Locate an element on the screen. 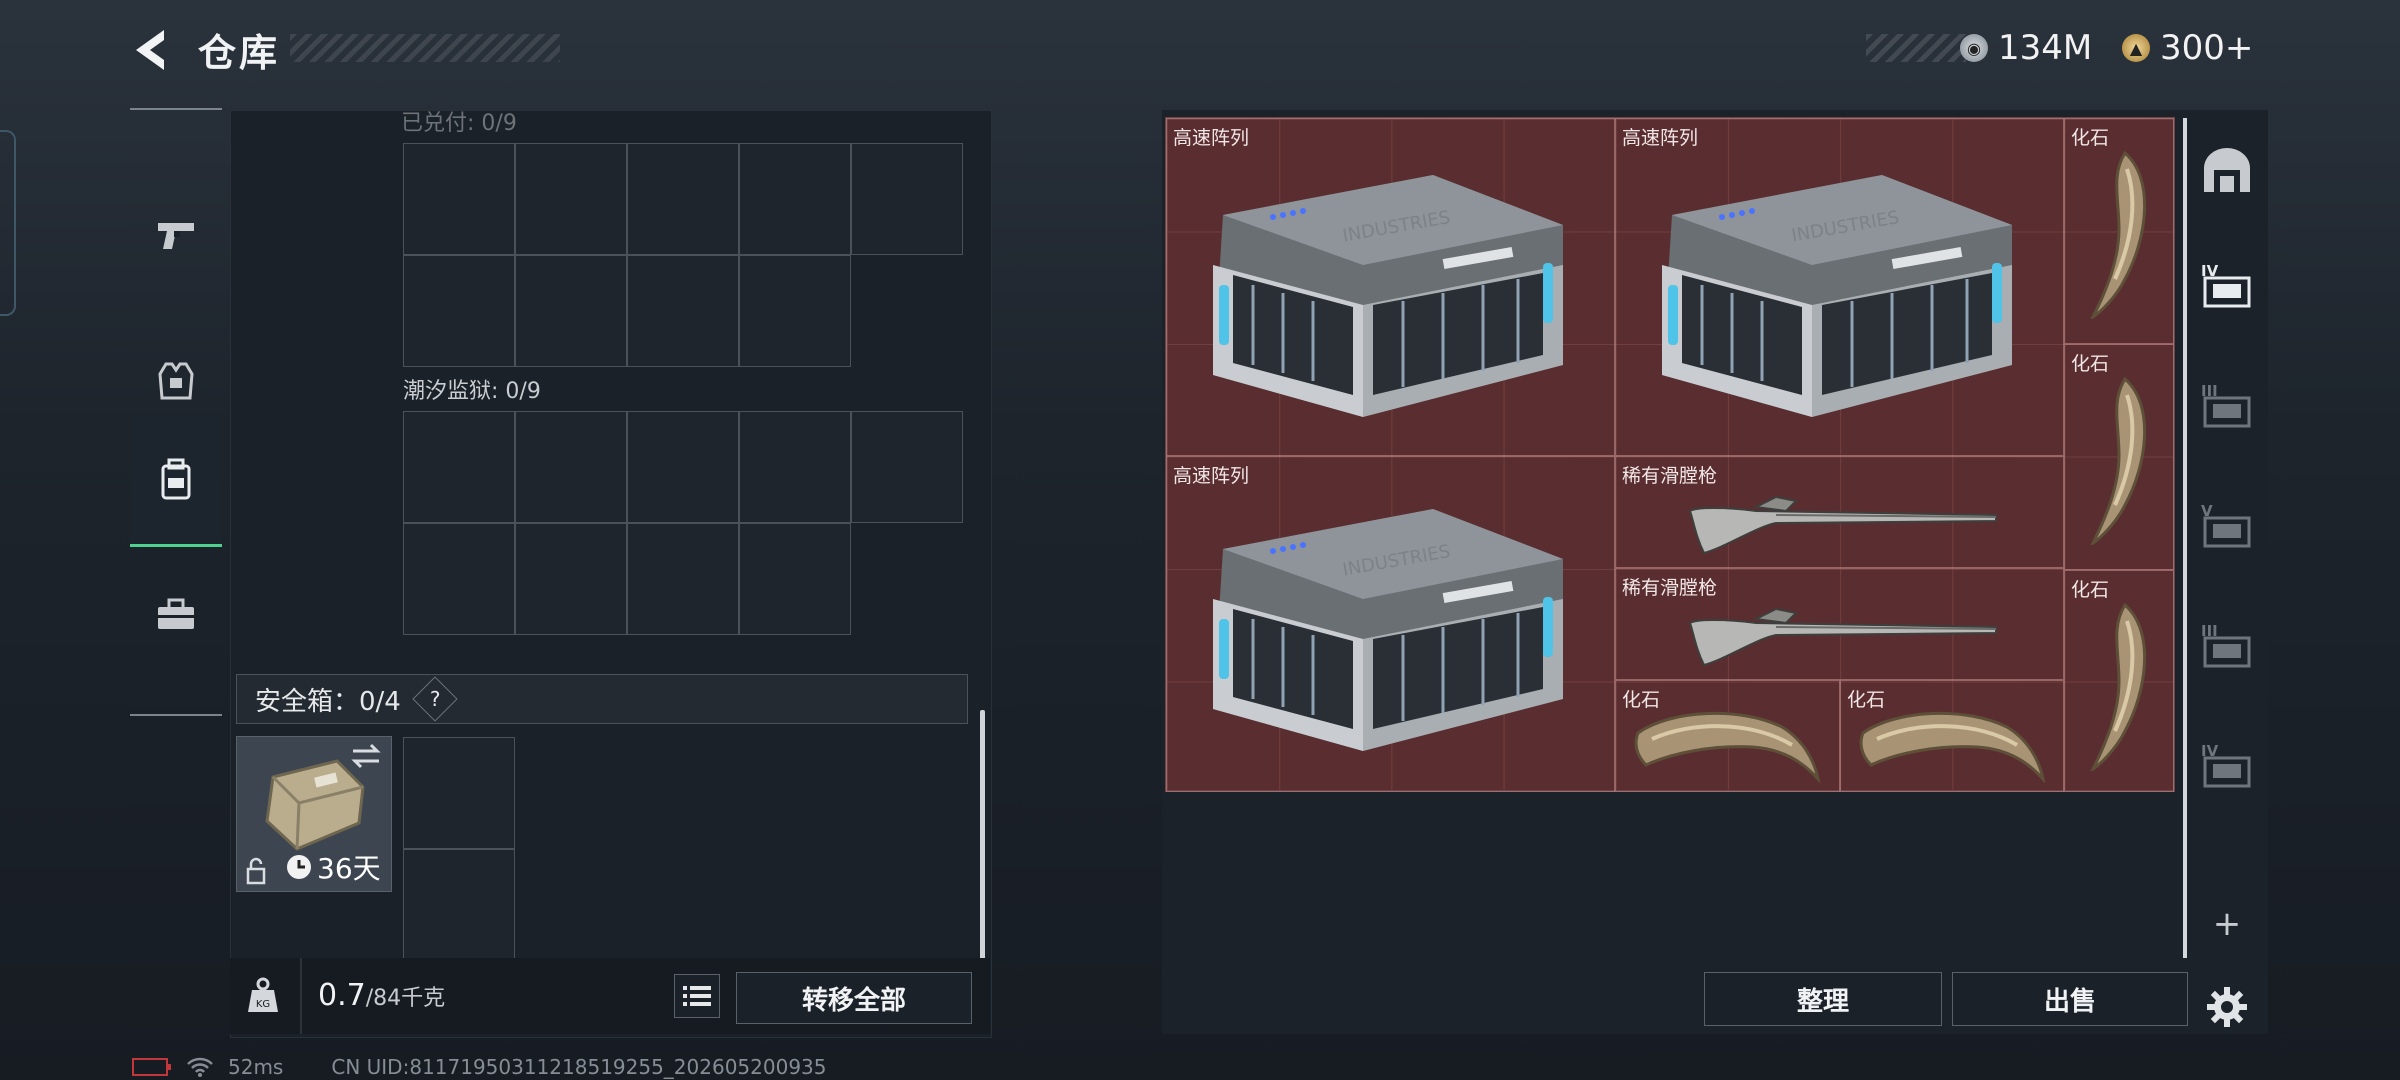 The height and width of the screenshot is (1080, 2400). musket-icon is located at coordinates (1842, 525).